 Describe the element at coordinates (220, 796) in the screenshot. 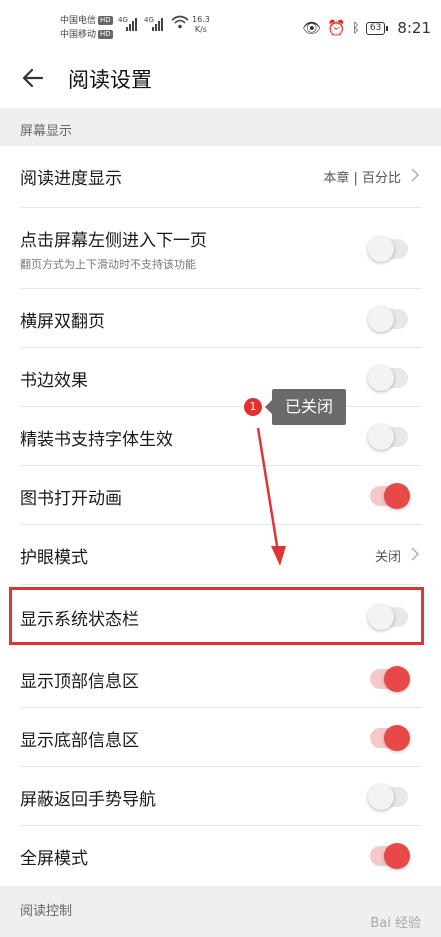

I see `setting-row-block-back-gesture: 屏蔽返回手势导航` at that location.